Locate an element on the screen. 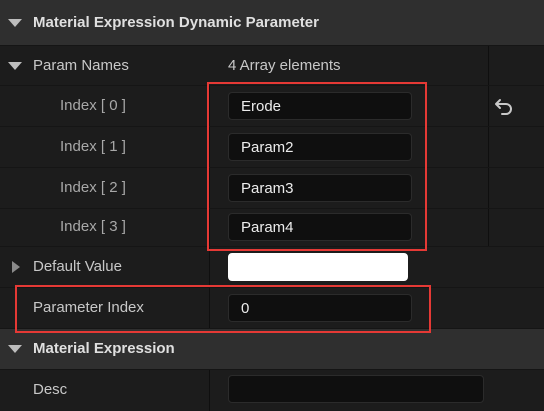 The height and width of the screenshot is (411, 544). element-index-label: Index [ 3 ] is located at coordinates (93, 226).